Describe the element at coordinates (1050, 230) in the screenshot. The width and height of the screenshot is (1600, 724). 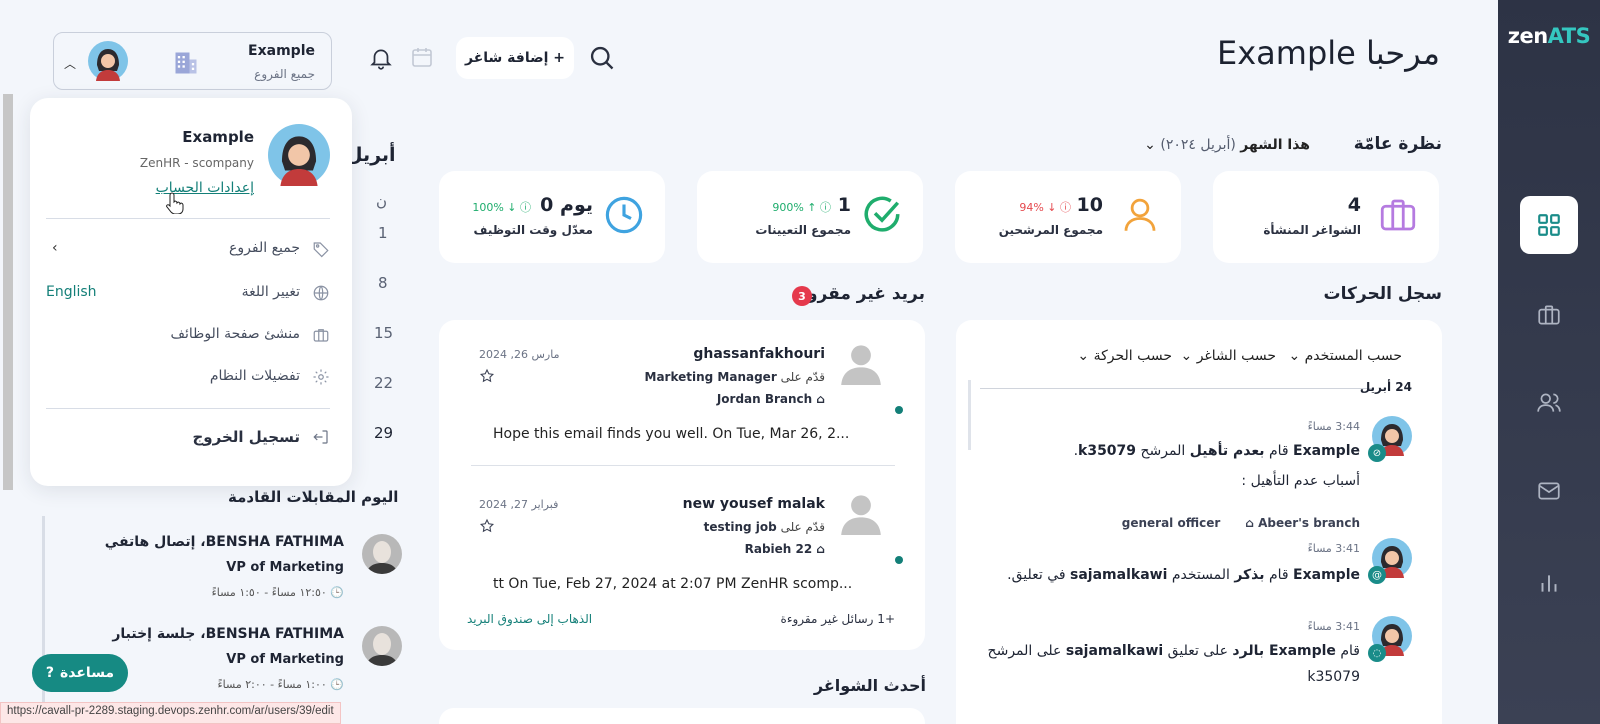
I see `stat-label: مجموع المرشحين` at that location.